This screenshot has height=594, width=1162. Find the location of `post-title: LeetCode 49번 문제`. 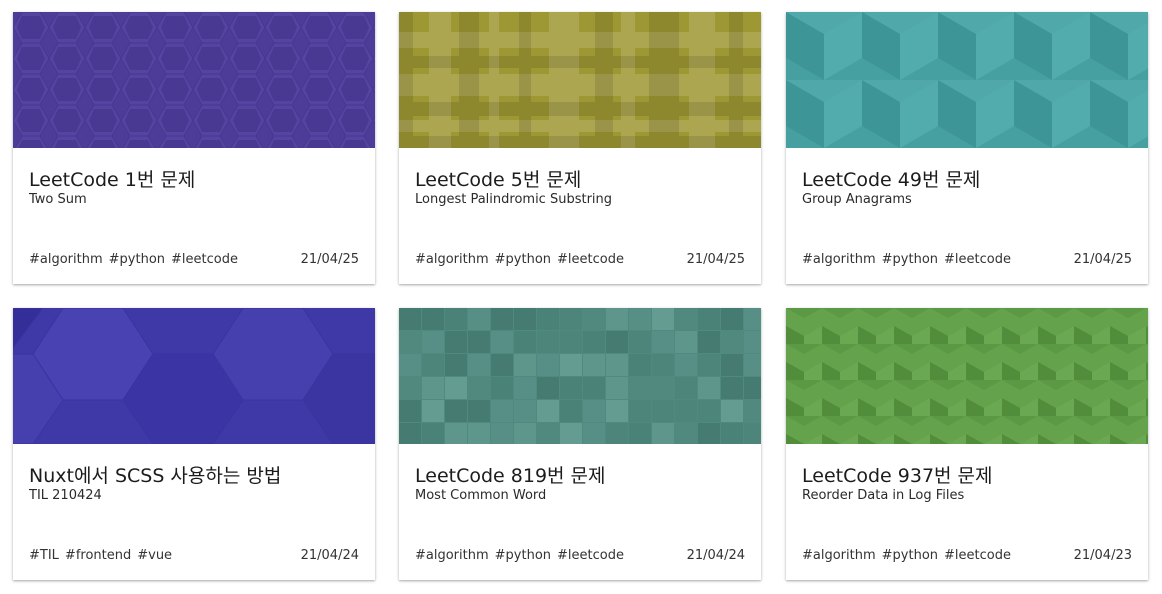

post-title: LeetCode 49번 문제 is located at coordinates (891, 178).